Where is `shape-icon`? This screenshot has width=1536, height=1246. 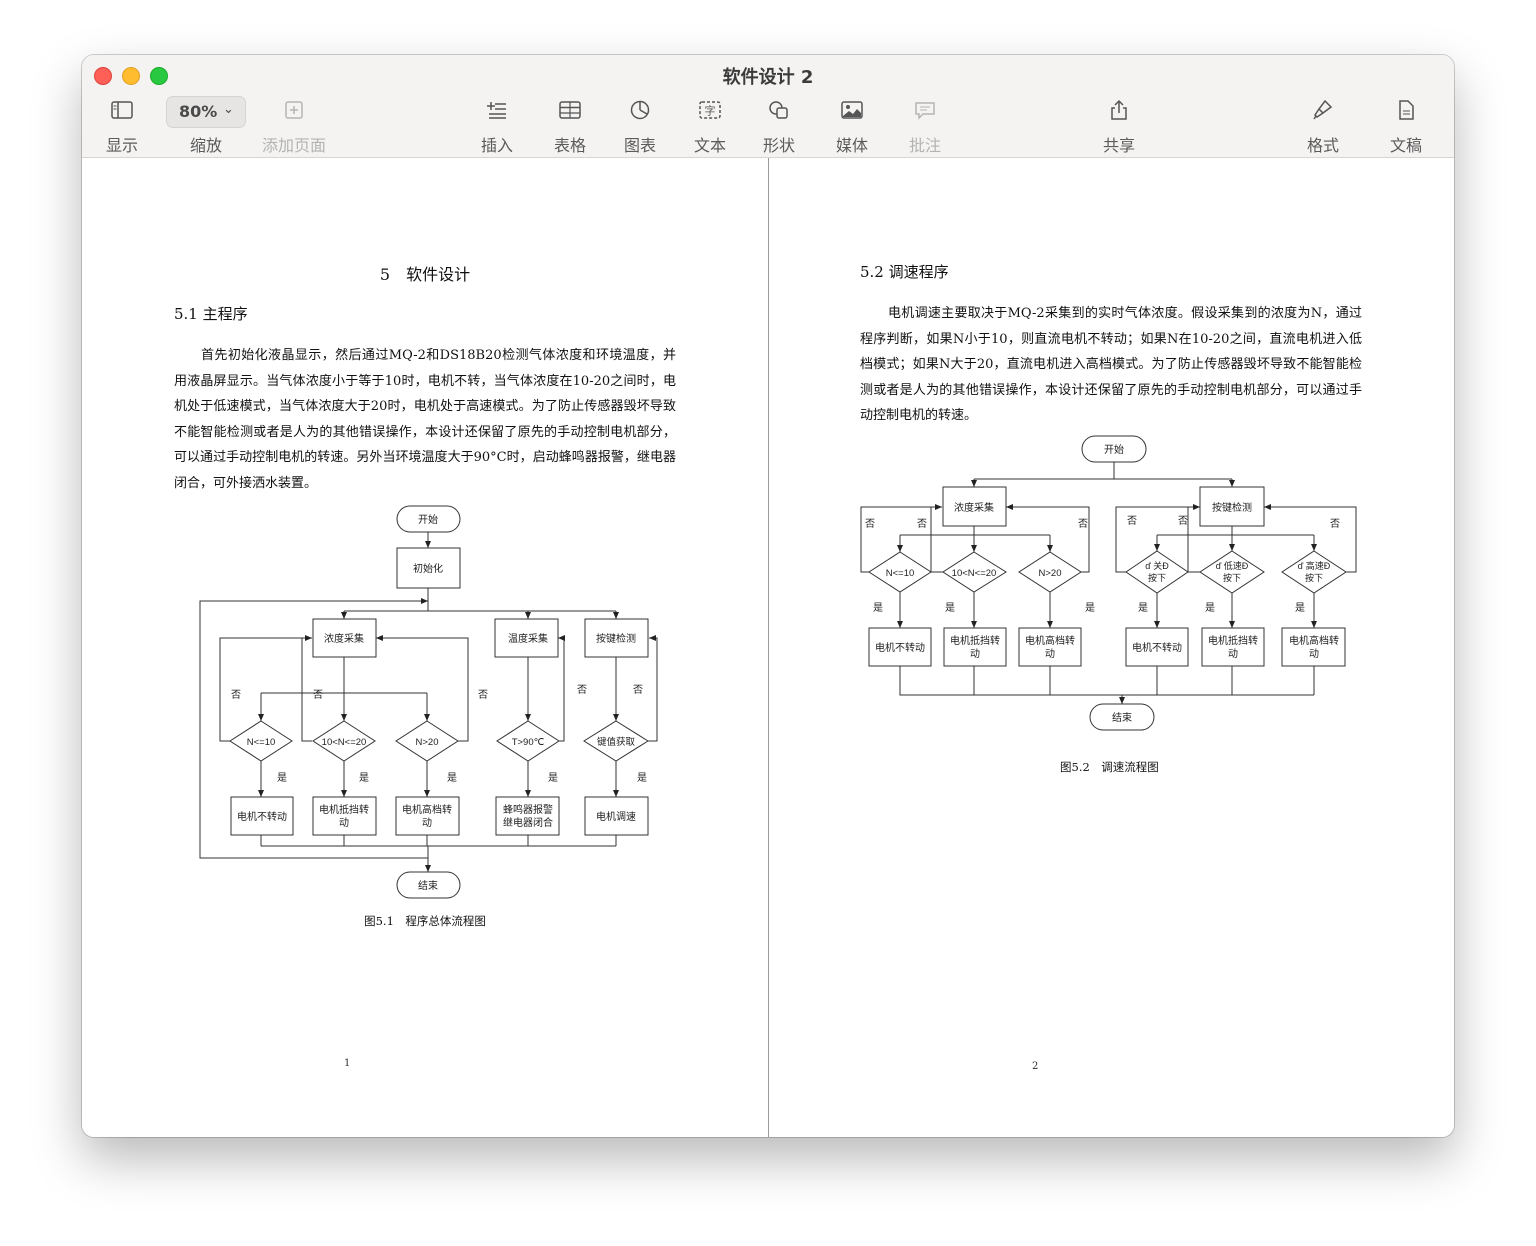
shape-icon is located at coordinates (779, 111).